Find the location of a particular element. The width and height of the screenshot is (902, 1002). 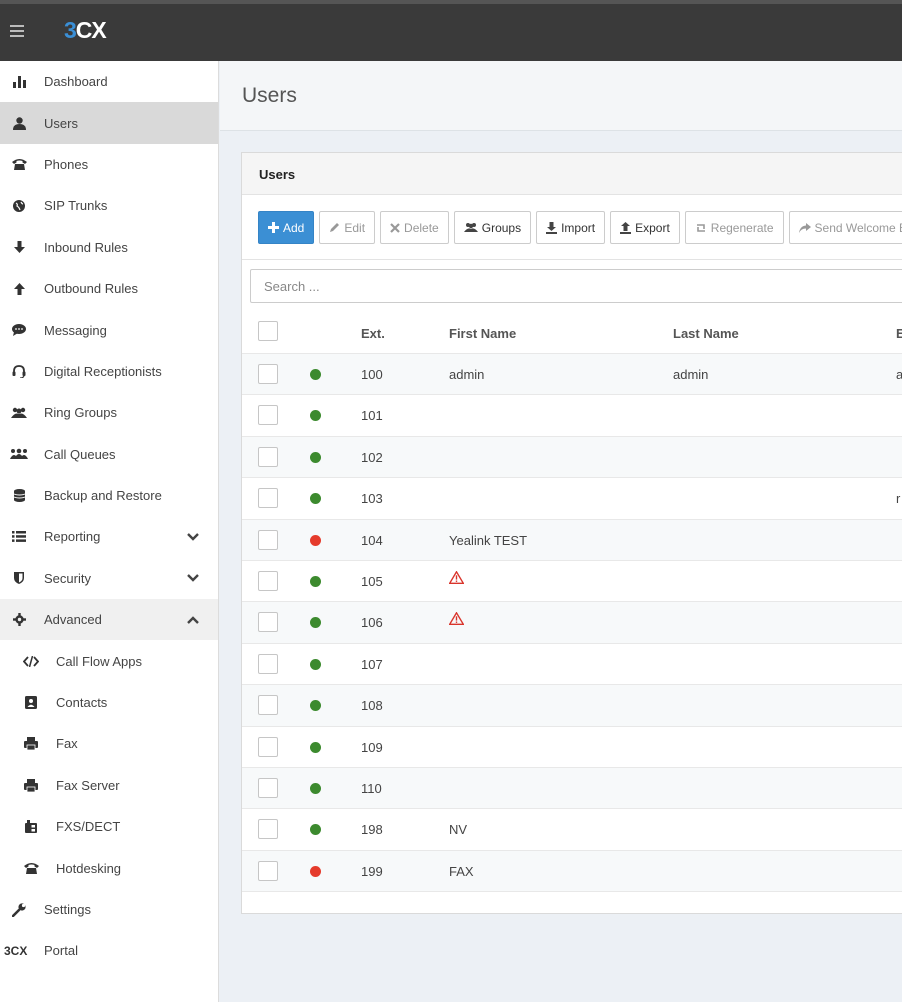

sidebar-item-sip-trunks: SIP Trunks is located at coordinates (109, 205).